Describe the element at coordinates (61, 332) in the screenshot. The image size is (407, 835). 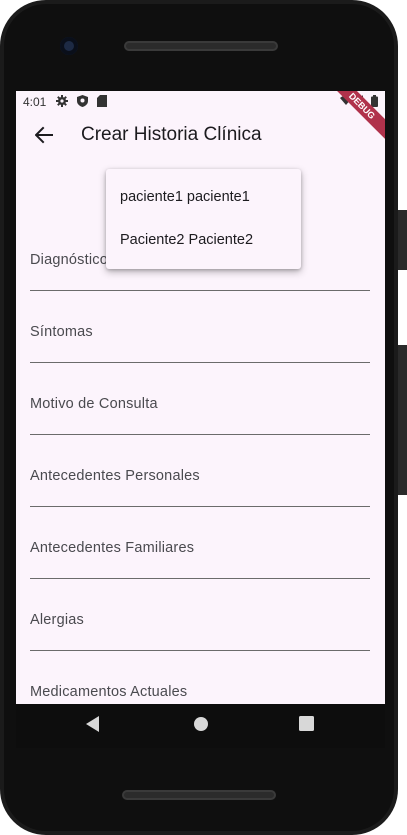
I see `field-label: Síntomas` at that location.